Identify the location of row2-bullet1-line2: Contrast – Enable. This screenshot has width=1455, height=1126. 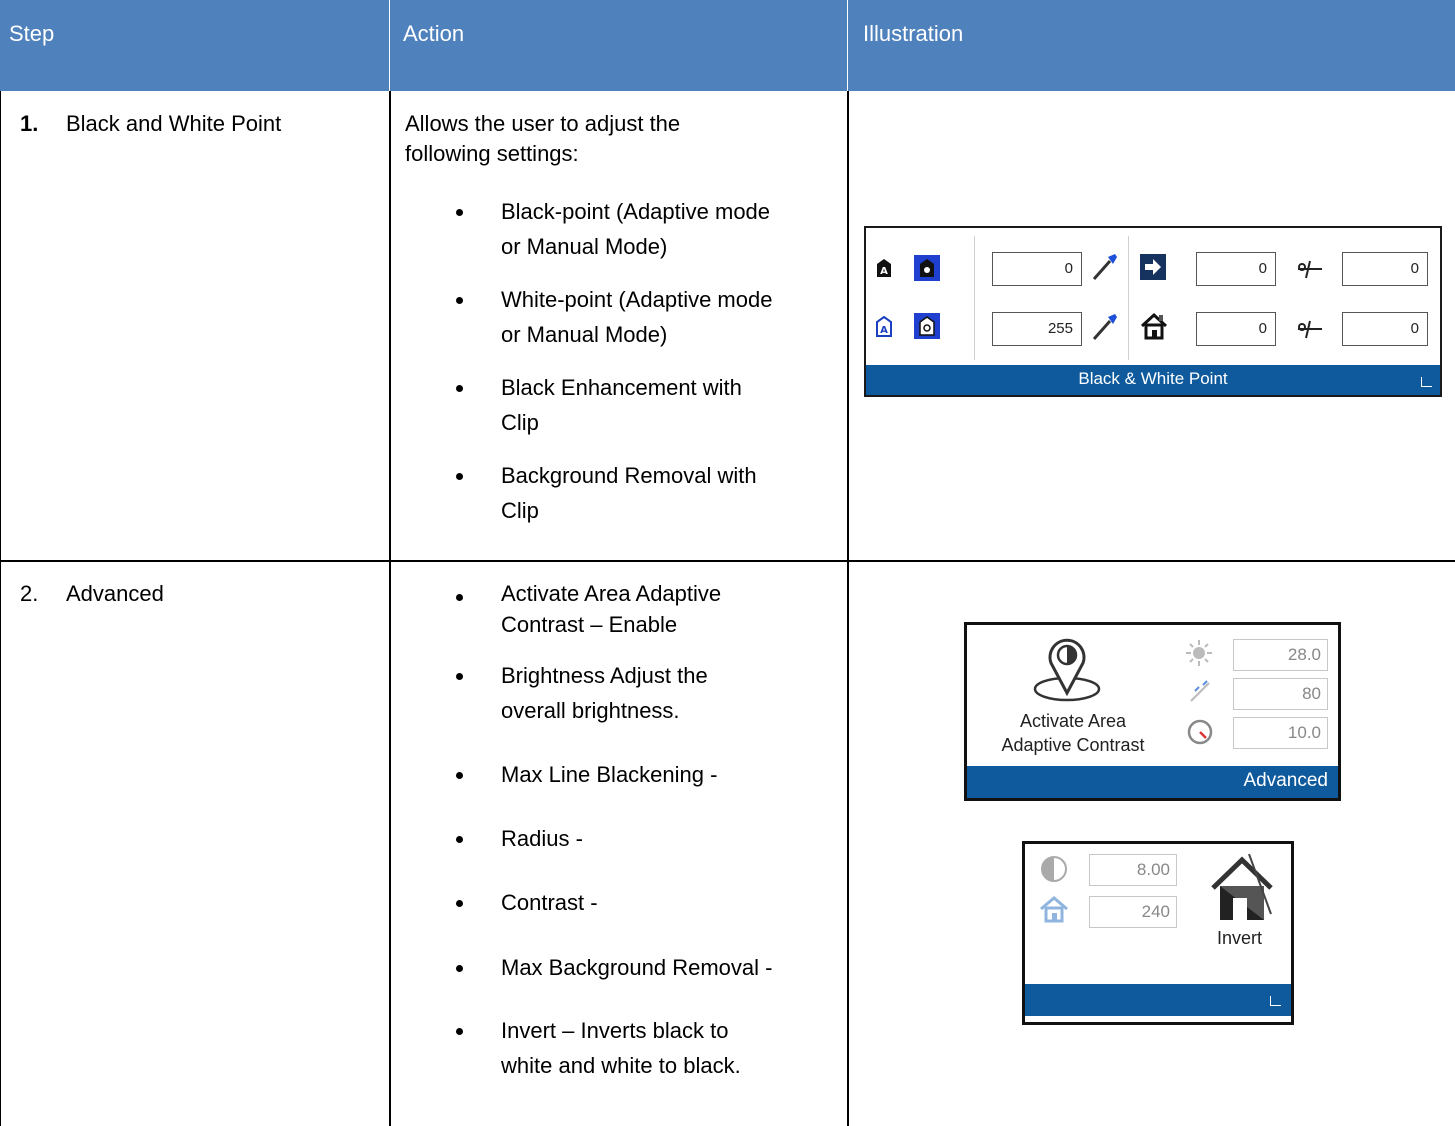
(589, 624).